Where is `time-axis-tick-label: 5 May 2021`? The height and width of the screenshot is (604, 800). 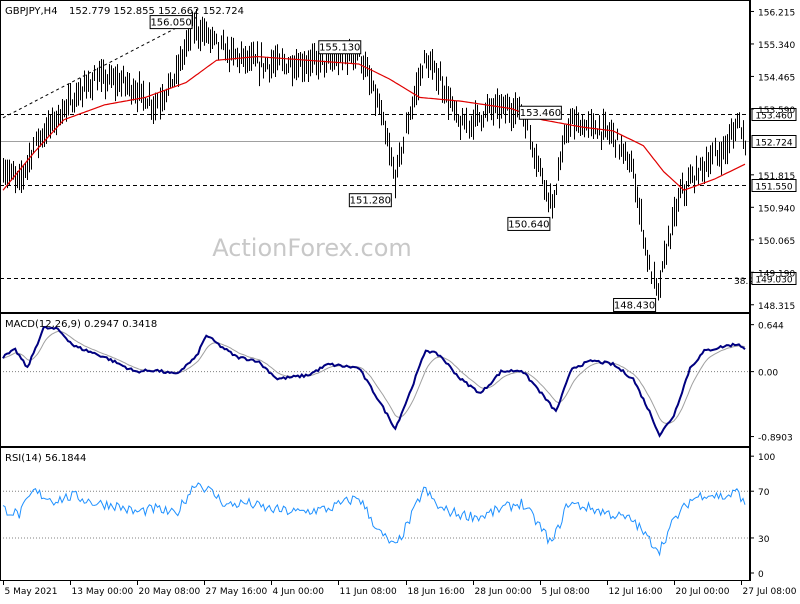 time-axis-tick-label: 5 May 2021 is located at coordinates (31, 592).